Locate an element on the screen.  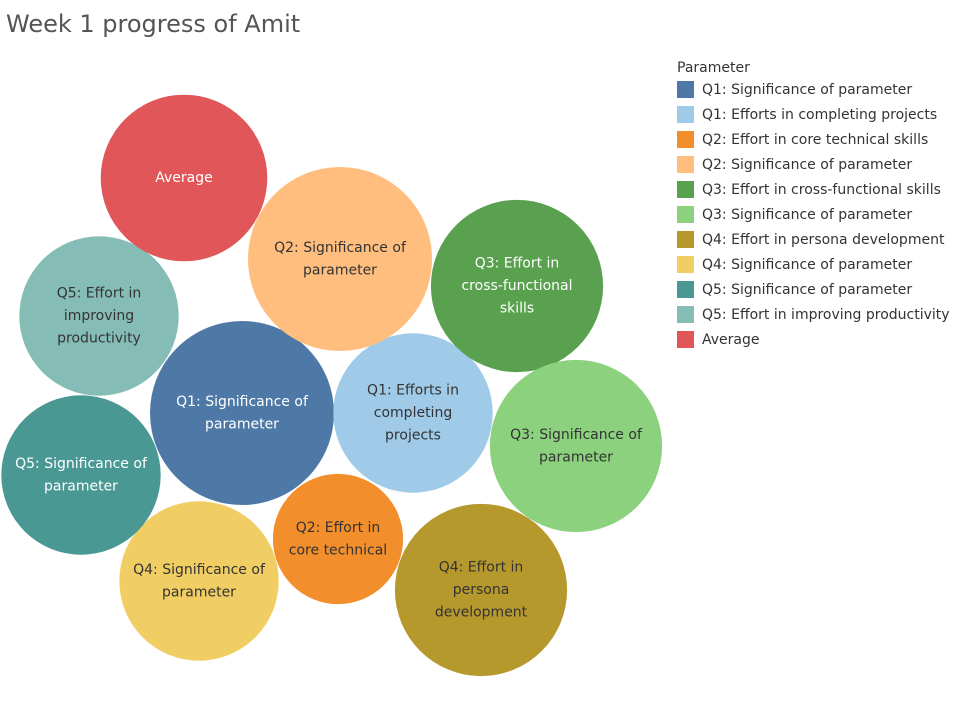
bubble: Q2: Significance of parameter is located at coordinates (340, 259).